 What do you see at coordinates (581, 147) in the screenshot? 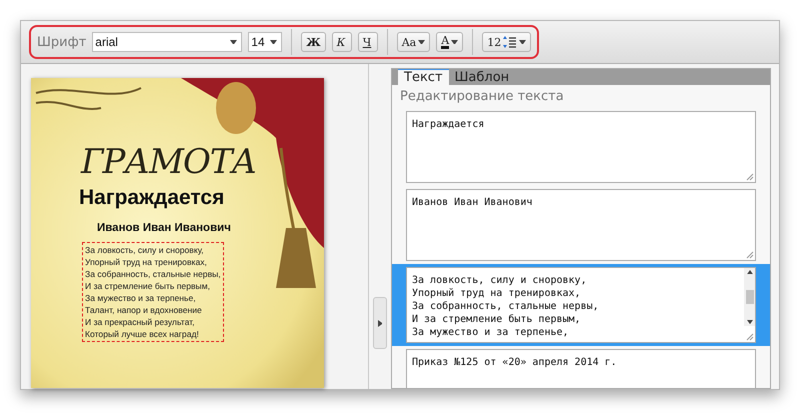
I see `text-area: Награждается` at bounding box center [581, 147].